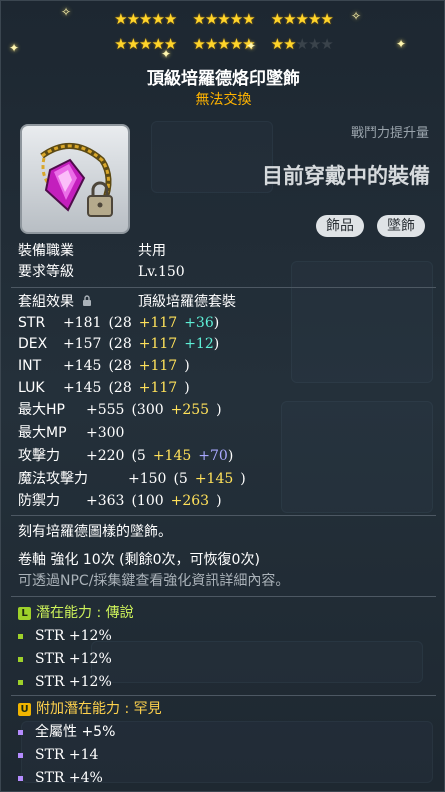 The height and width of the screenshot is (792, 445). I want to click on stat-flame: +263, so click(190, 501).